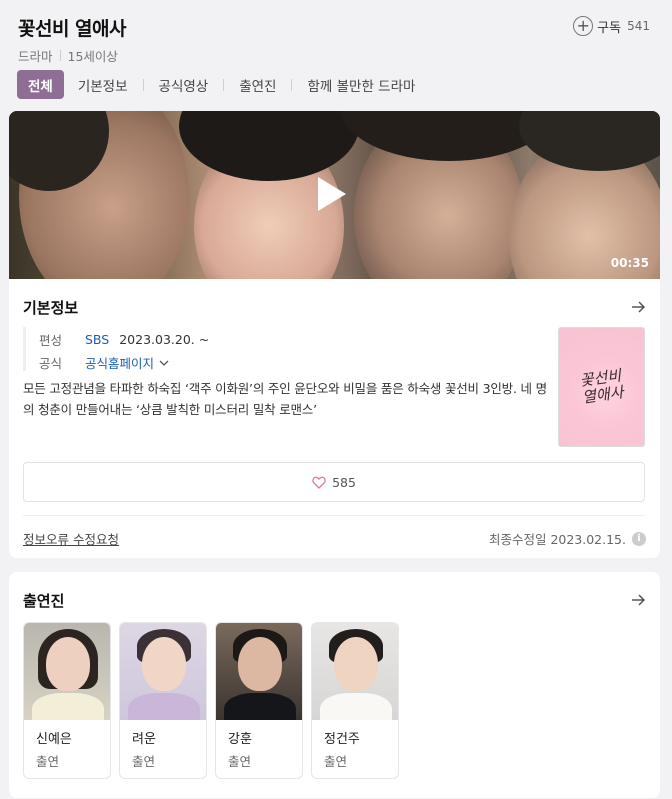 The image size is (672, 799). I want to click on air-date: 2023.03.20. ~, so click(164, 339).